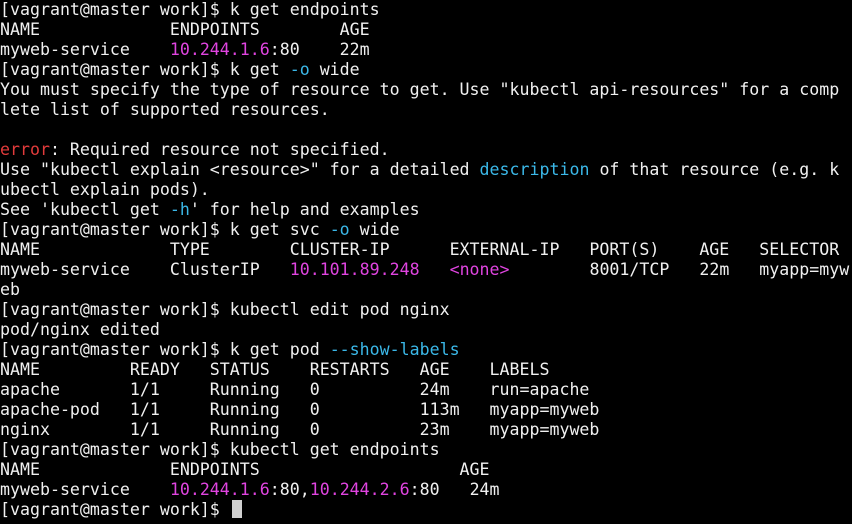 The image size is (852, 524). What do you see at coordinates (165, 229) in the screenshot?
I see `terminal-text: [vagrant@master work]$ k get svc` at bounding box center [165, 229].